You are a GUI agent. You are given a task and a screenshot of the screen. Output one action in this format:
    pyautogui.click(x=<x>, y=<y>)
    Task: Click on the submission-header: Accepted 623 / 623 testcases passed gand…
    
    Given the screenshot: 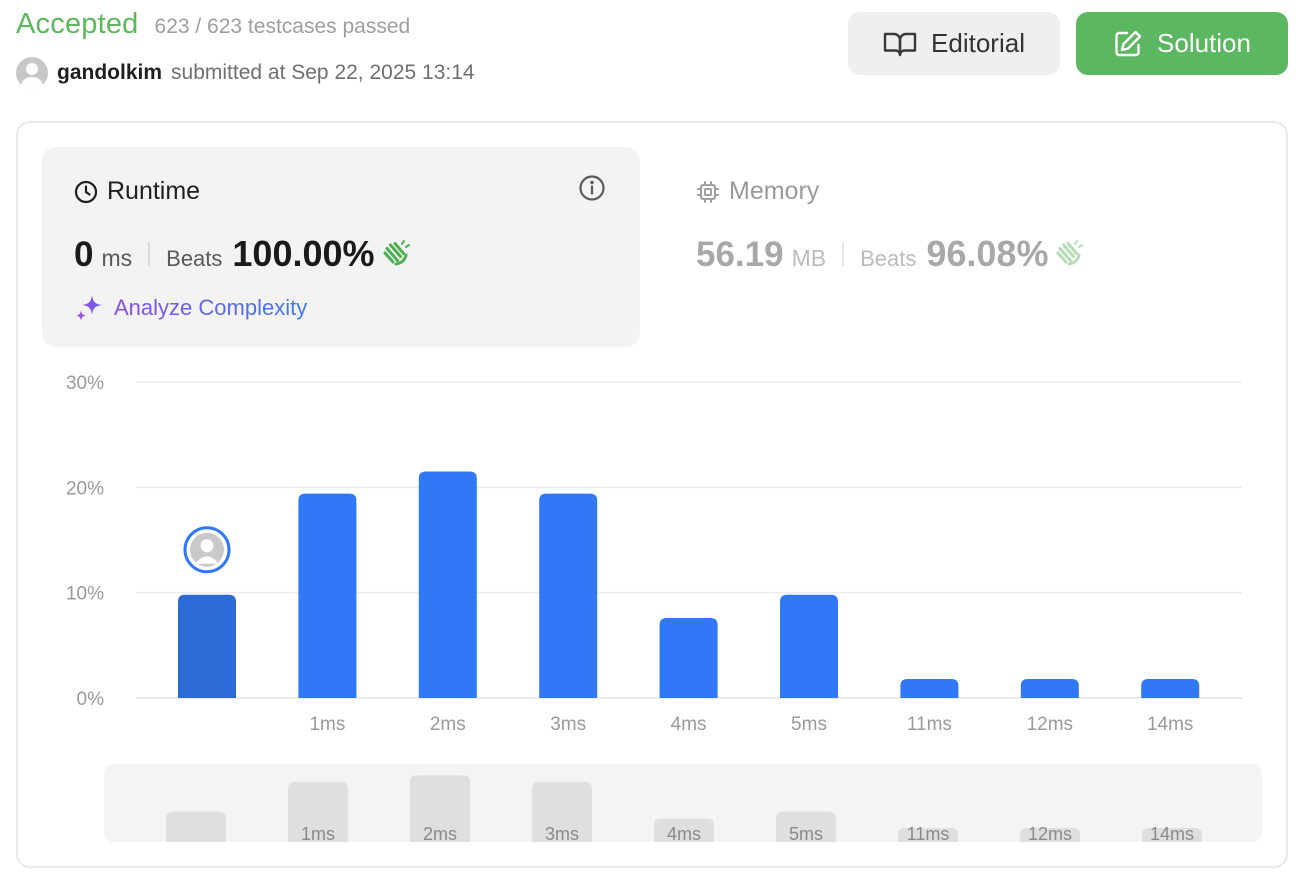 What is the action you would take?
    pyautogui.click(x=657, y=54)
    